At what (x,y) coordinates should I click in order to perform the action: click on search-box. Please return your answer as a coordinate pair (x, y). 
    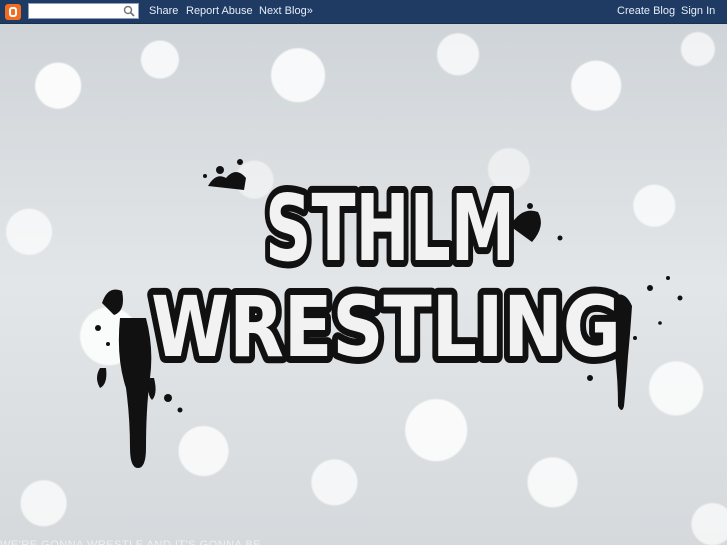
    Looking at the image, I should click on (83, 11).